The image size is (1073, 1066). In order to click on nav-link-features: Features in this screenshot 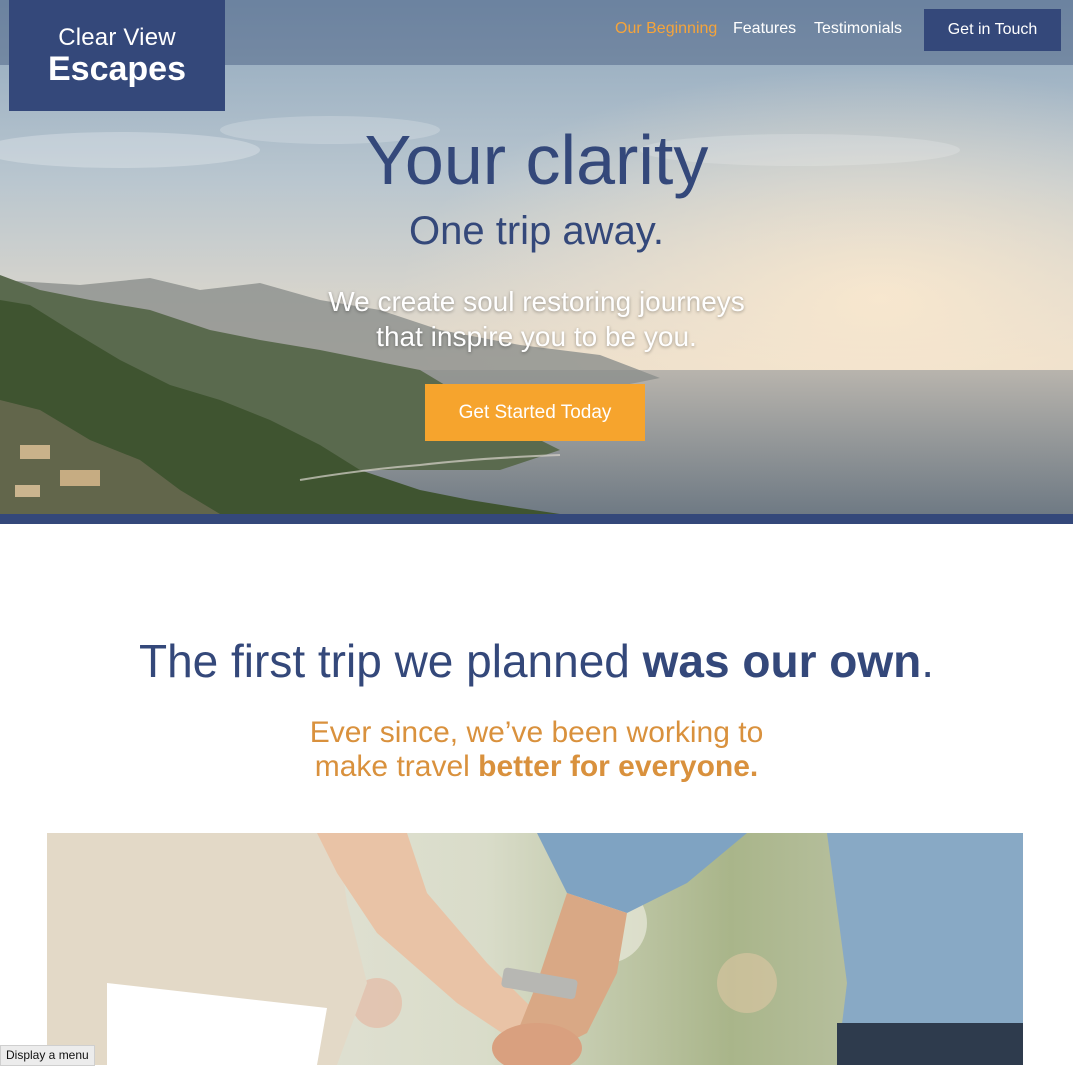, I will do `click(764, 29)`.